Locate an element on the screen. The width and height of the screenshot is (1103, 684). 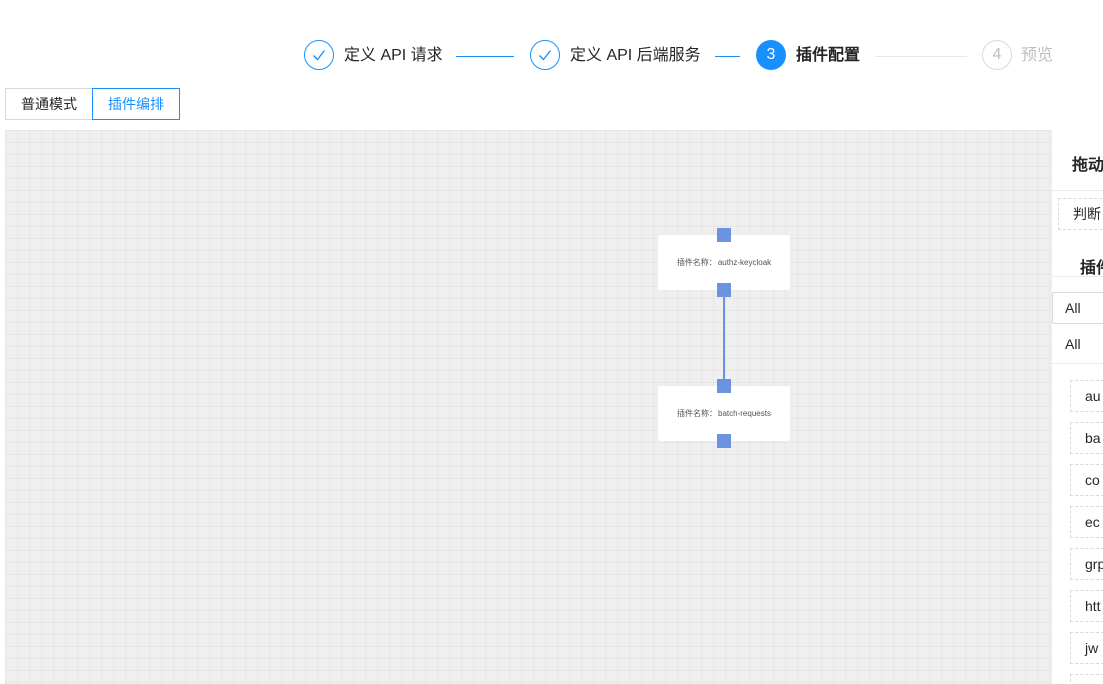
plugin-item: au is located at coordinates (1086, 396).